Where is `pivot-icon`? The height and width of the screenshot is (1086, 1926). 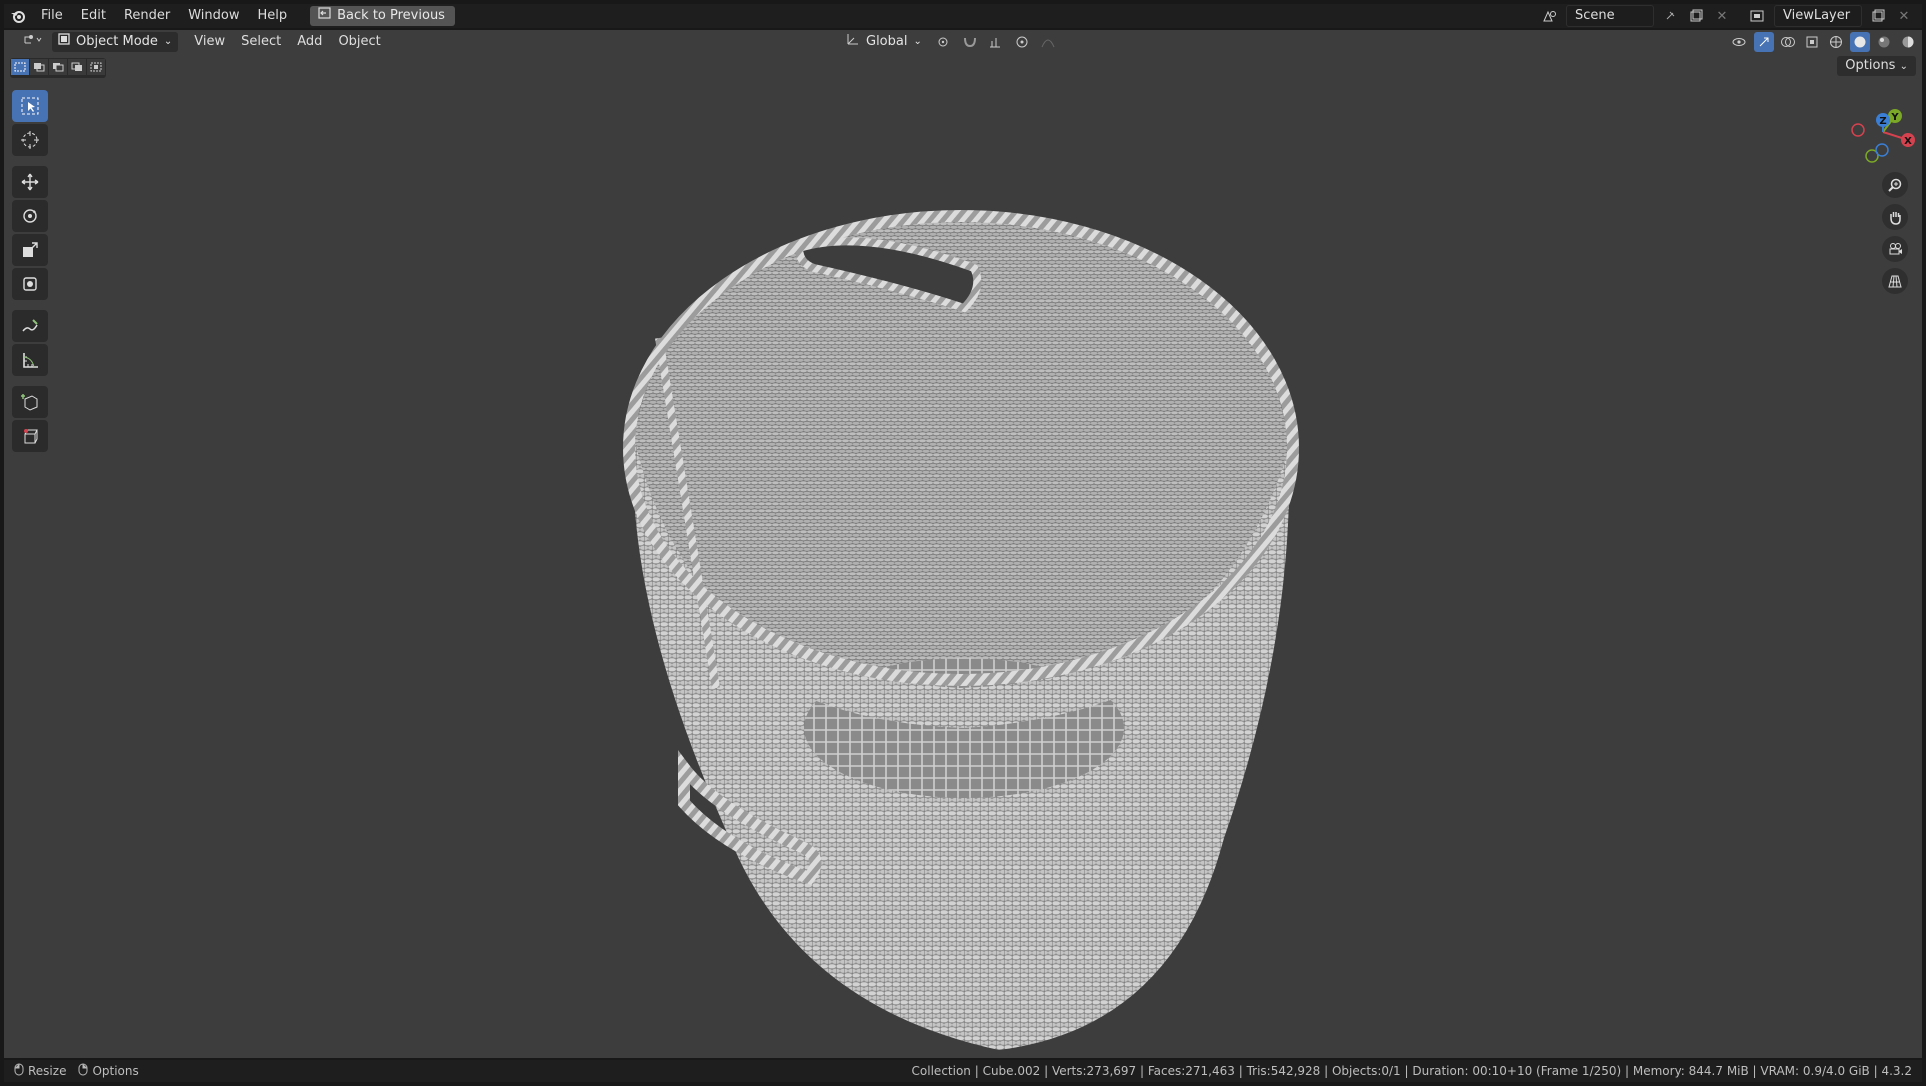 pivot-icon is located at coordinates (944, 42).